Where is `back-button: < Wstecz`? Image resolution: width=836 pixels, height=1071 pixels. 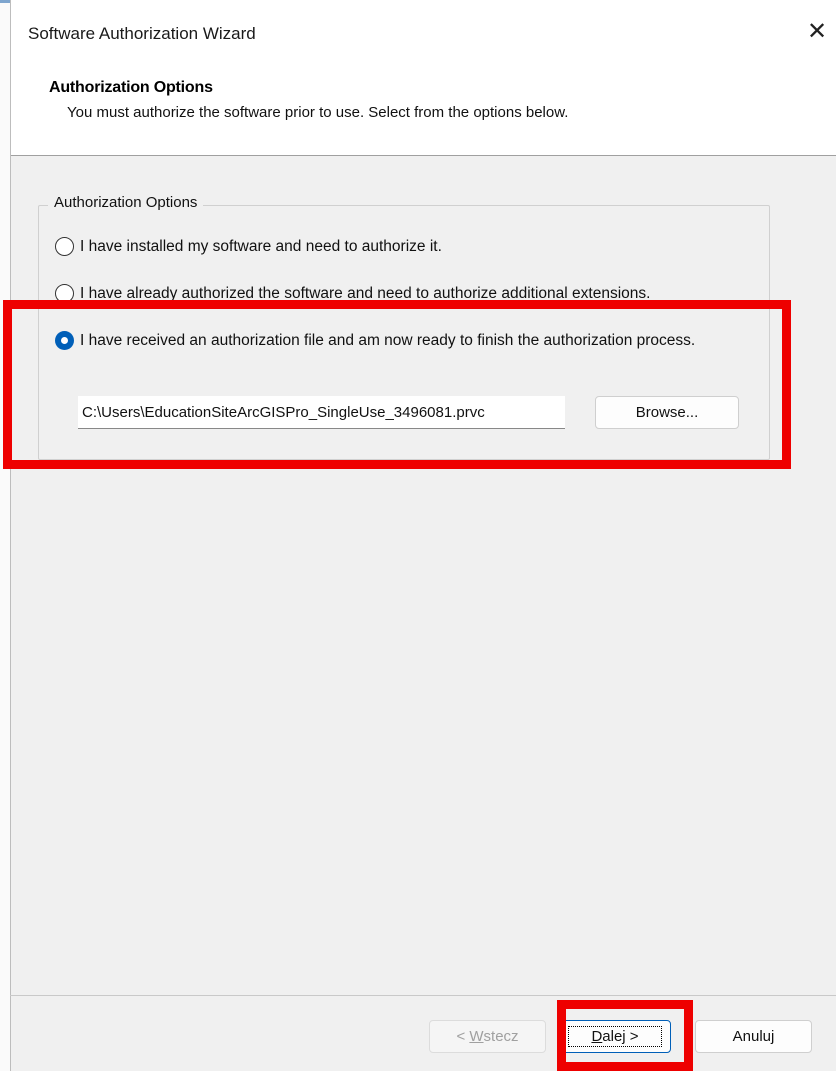
back-button: < Wstecz is located at coordinates (487, 1036).